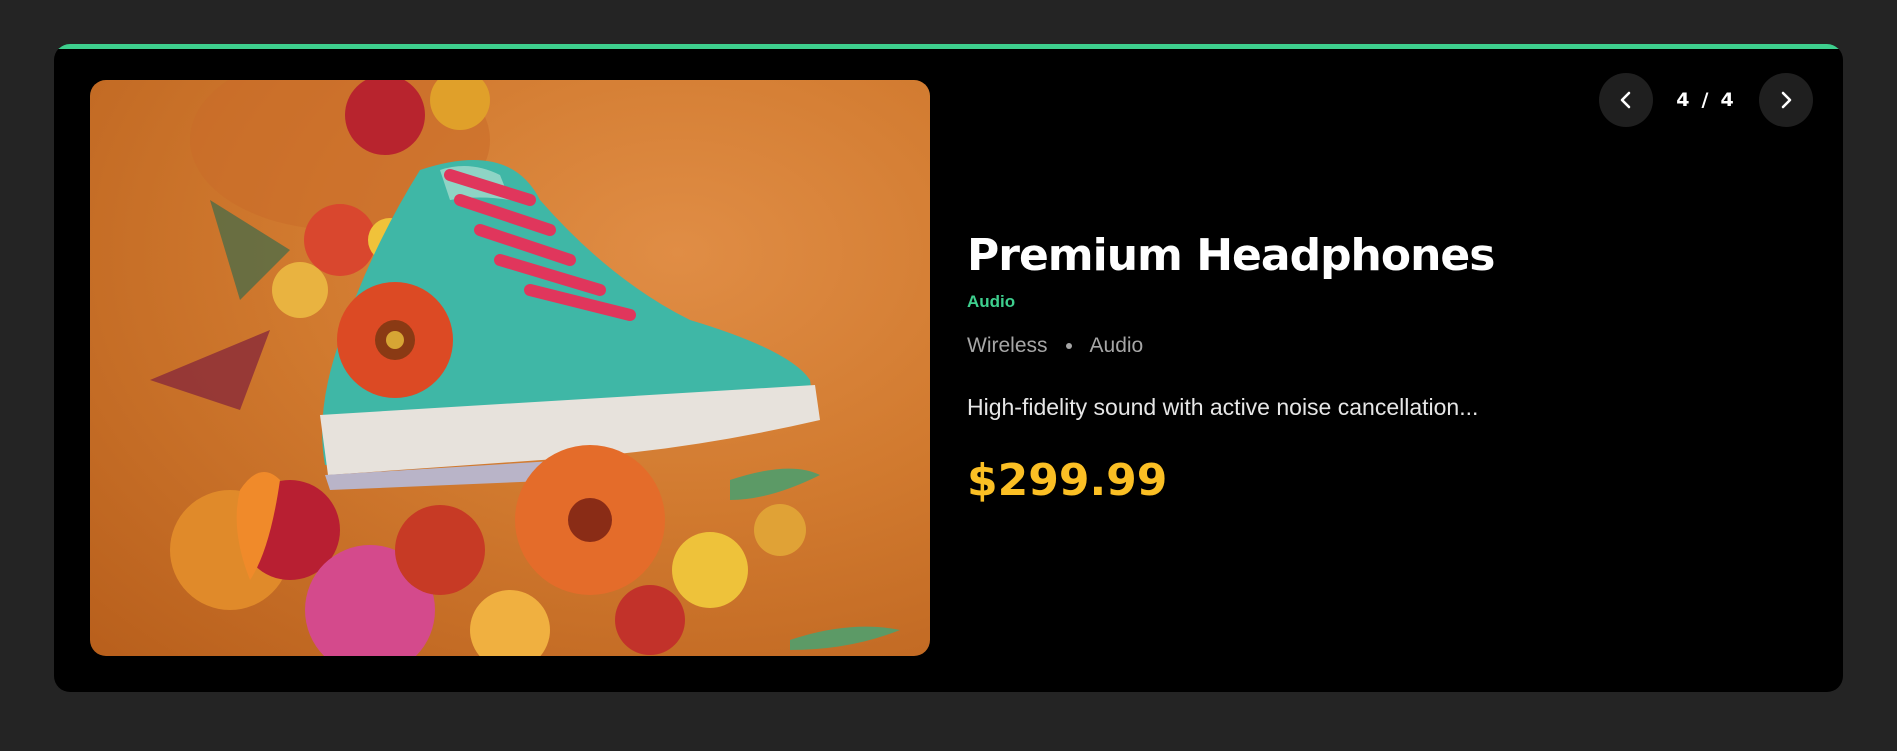 The width and height of the screenshot is (1897, 751). I want to click on product-price: $299.99, so click(1067, 480).